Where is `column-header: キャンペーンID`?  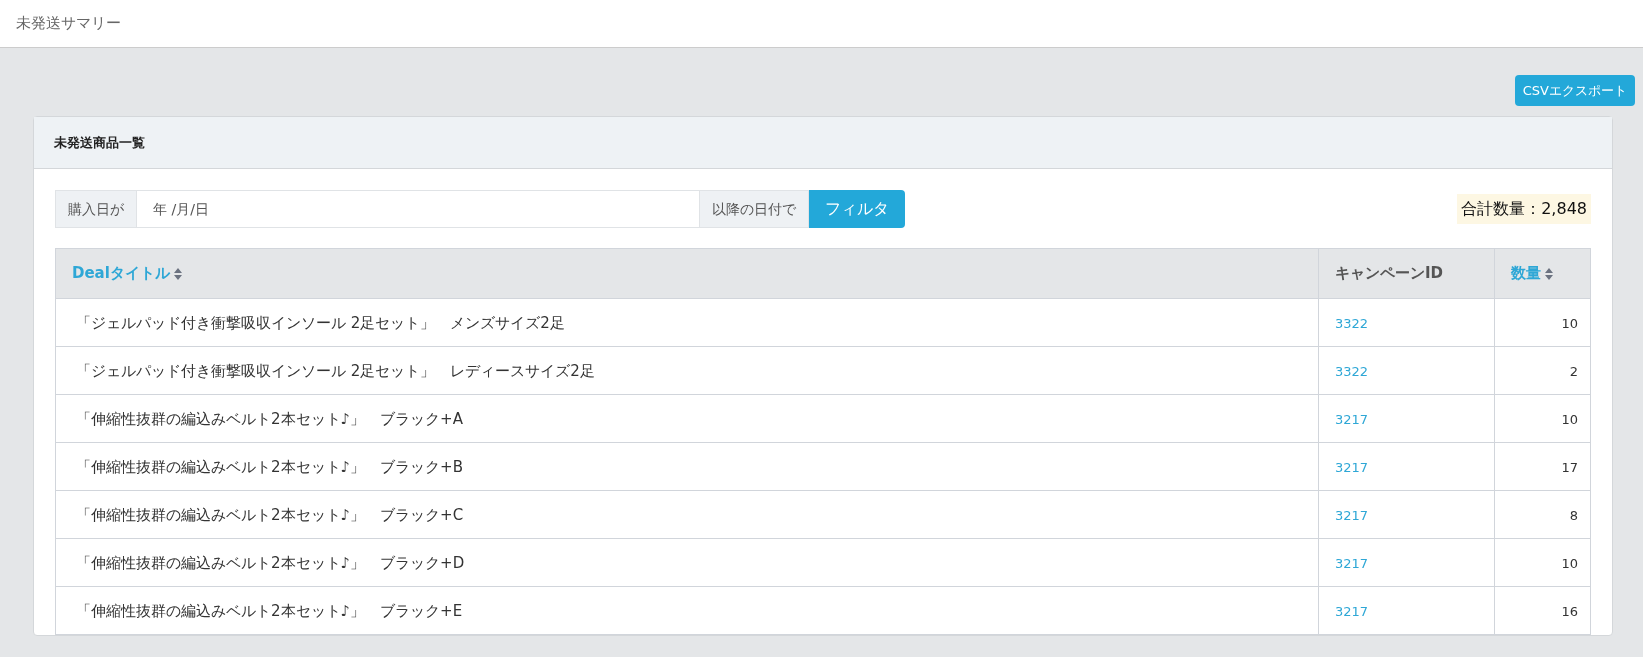 column-header: キャンペーンID is located at coordinates (1389, 273).